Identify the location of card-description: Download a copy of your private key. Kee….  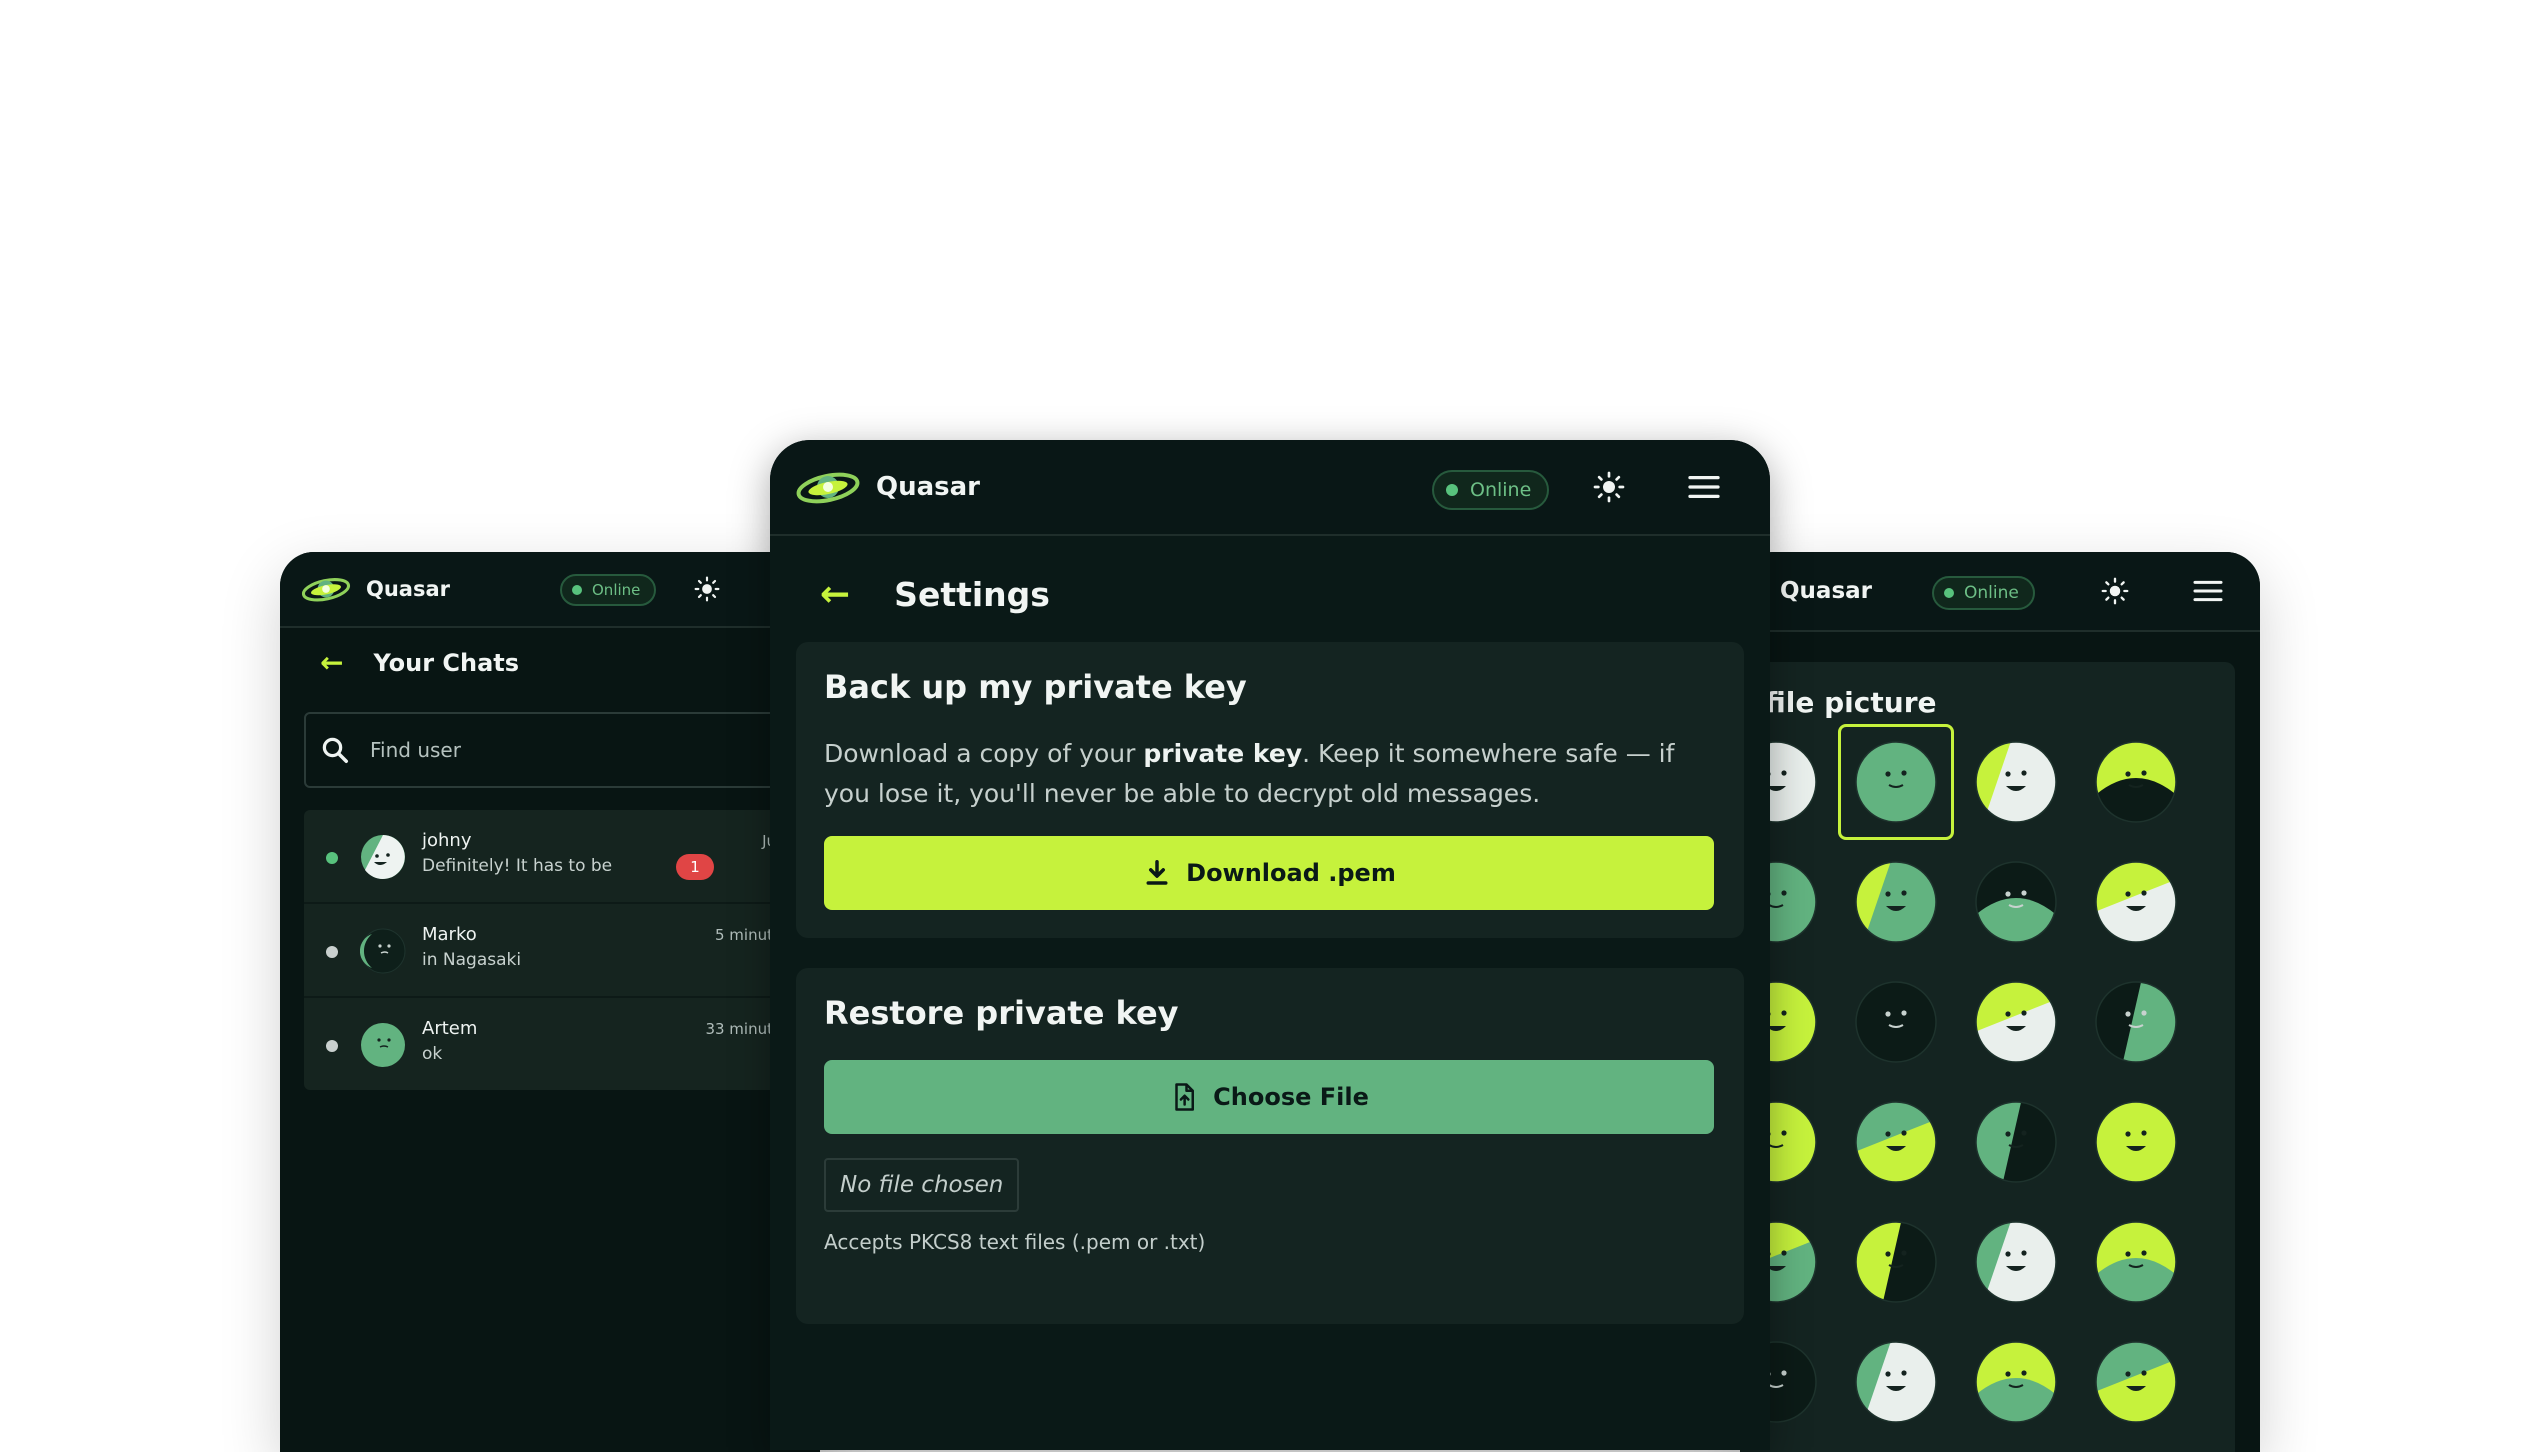
(1269, 774).